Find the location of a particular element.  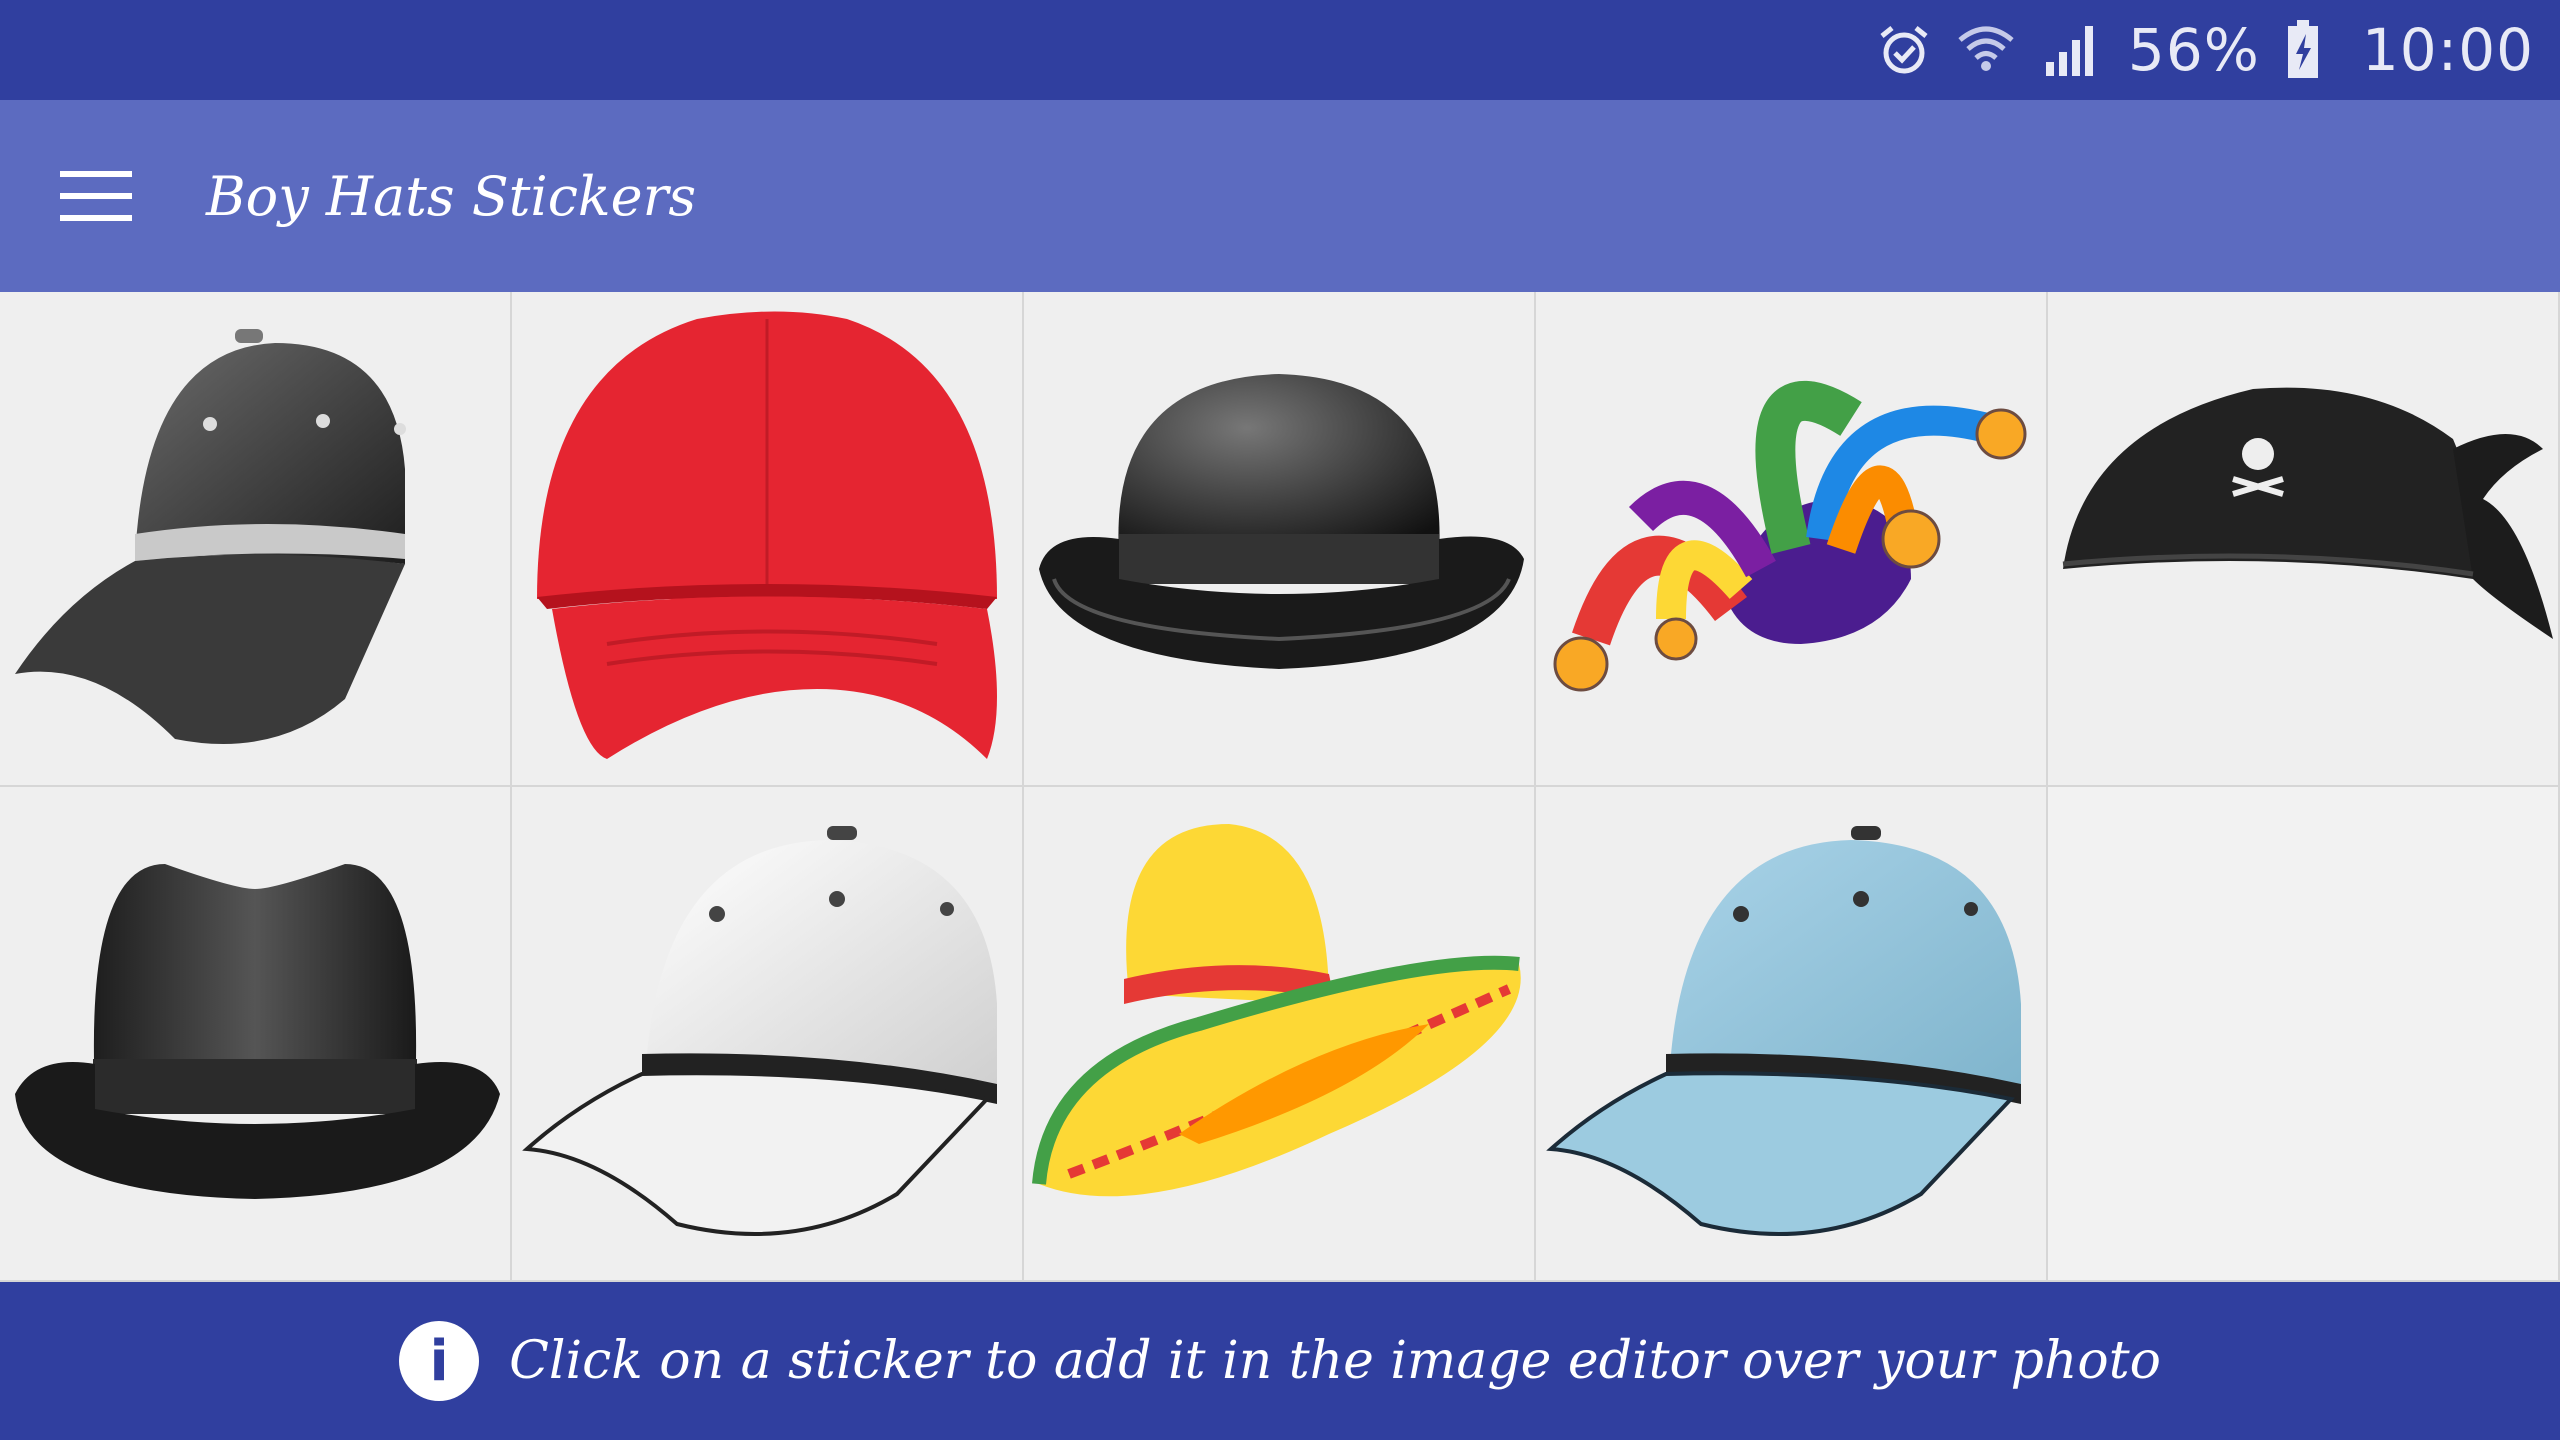

info-symbol: i is located at coordinates (439, 1361).